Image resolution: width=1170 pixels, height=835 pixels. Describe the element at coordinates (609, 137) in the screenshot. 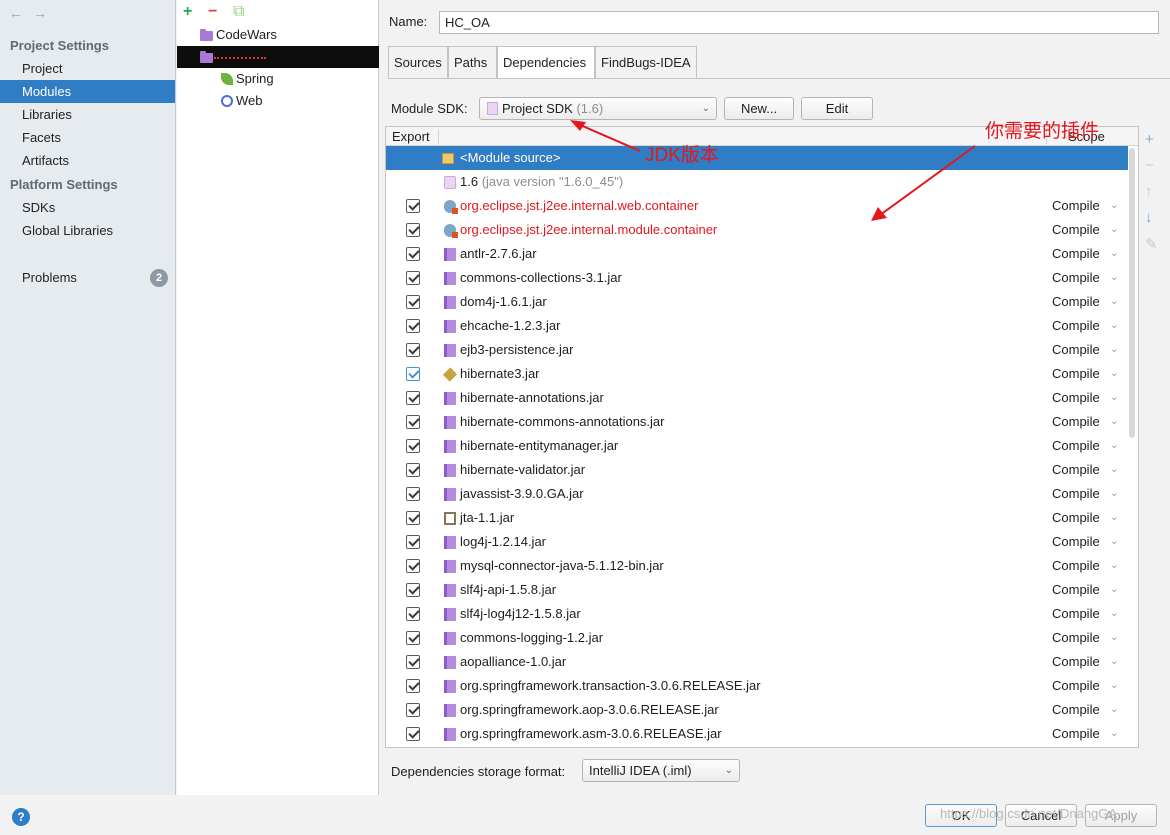

I see `jdk-arrow` at that location.